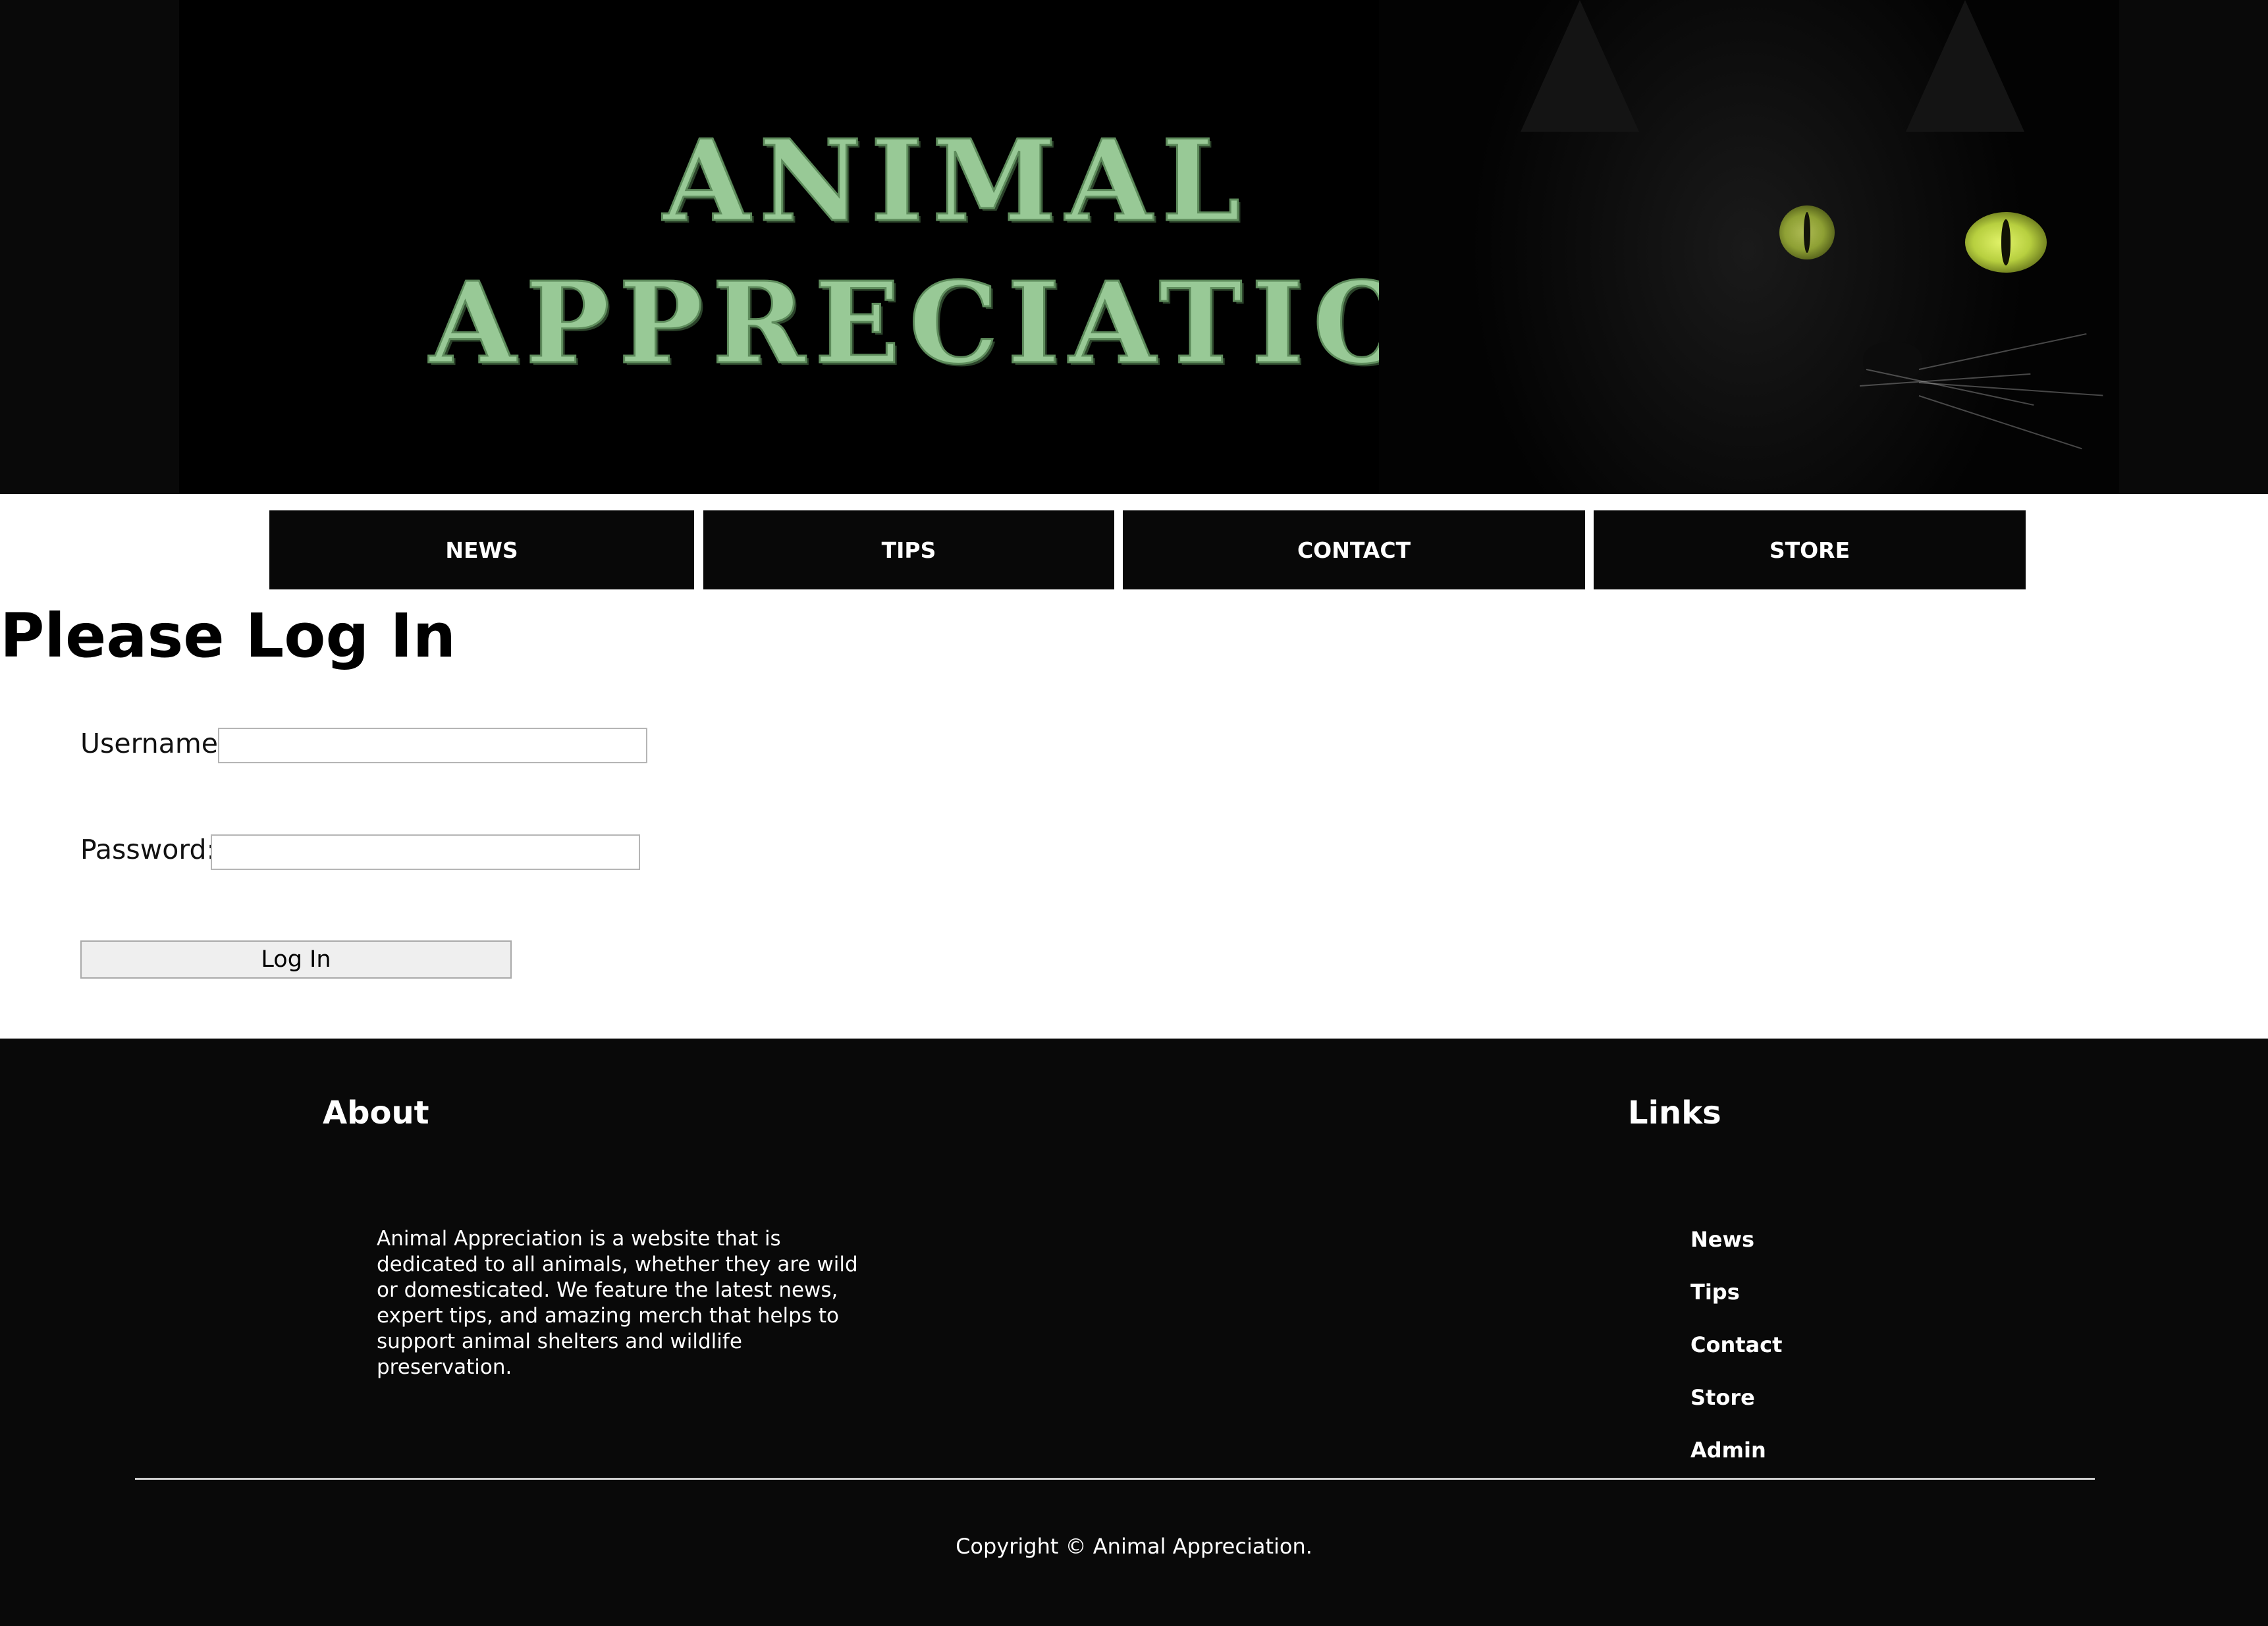  Describe the element at coordinates (1749, 247) in the screenshot. I see `black-cat-photo` at that location.